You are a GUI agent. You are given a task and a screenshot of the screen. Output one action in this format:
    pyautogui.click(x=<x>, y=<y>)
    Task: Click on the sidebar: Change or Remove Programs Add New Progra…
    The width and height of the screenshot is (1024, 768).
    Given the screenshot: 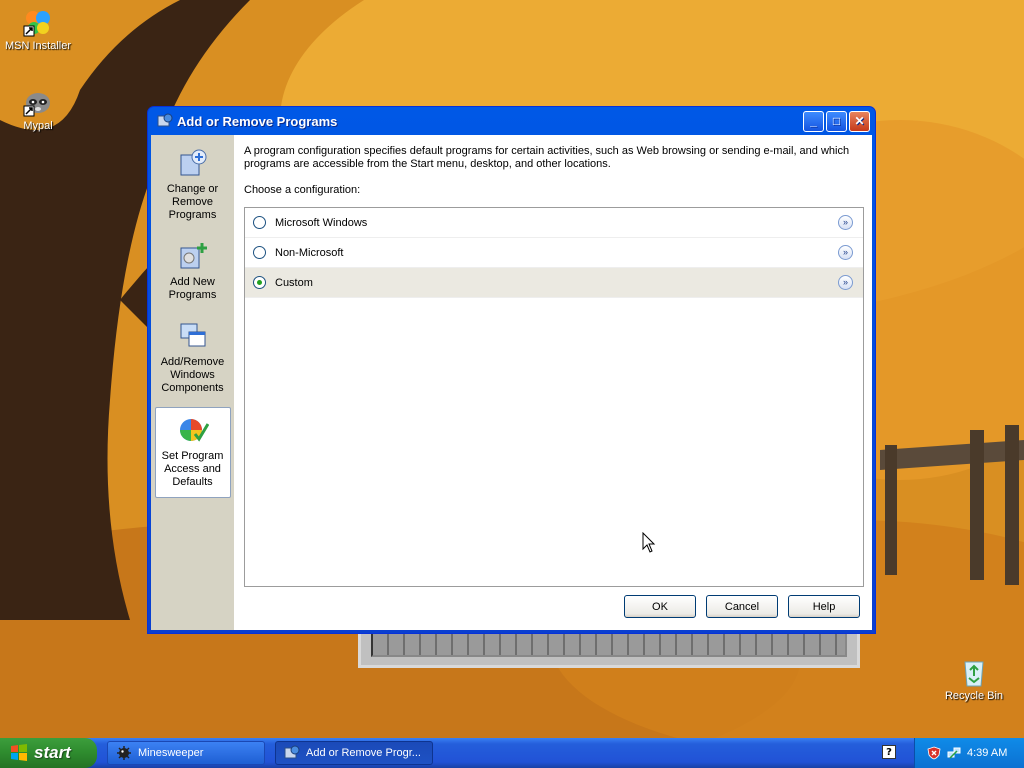 What is the action you would take?
    pyautogui.click(x=192, y=382)
    